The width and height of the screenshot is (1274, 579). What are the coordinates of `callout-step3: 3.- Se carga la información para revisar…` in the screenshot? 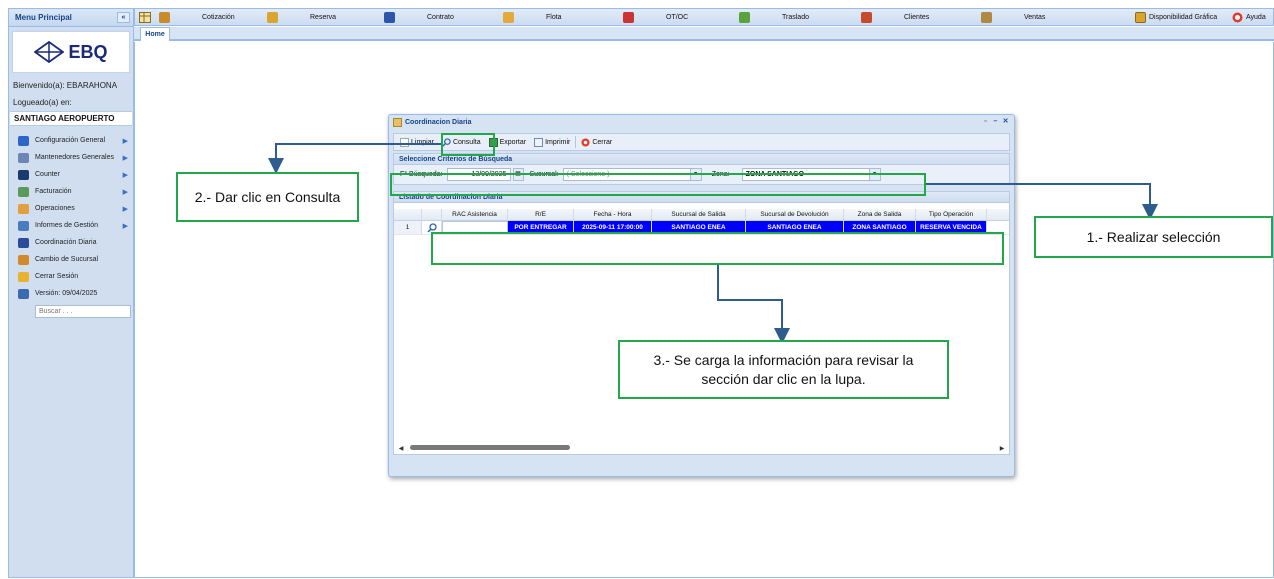 It's located at (783, 369).